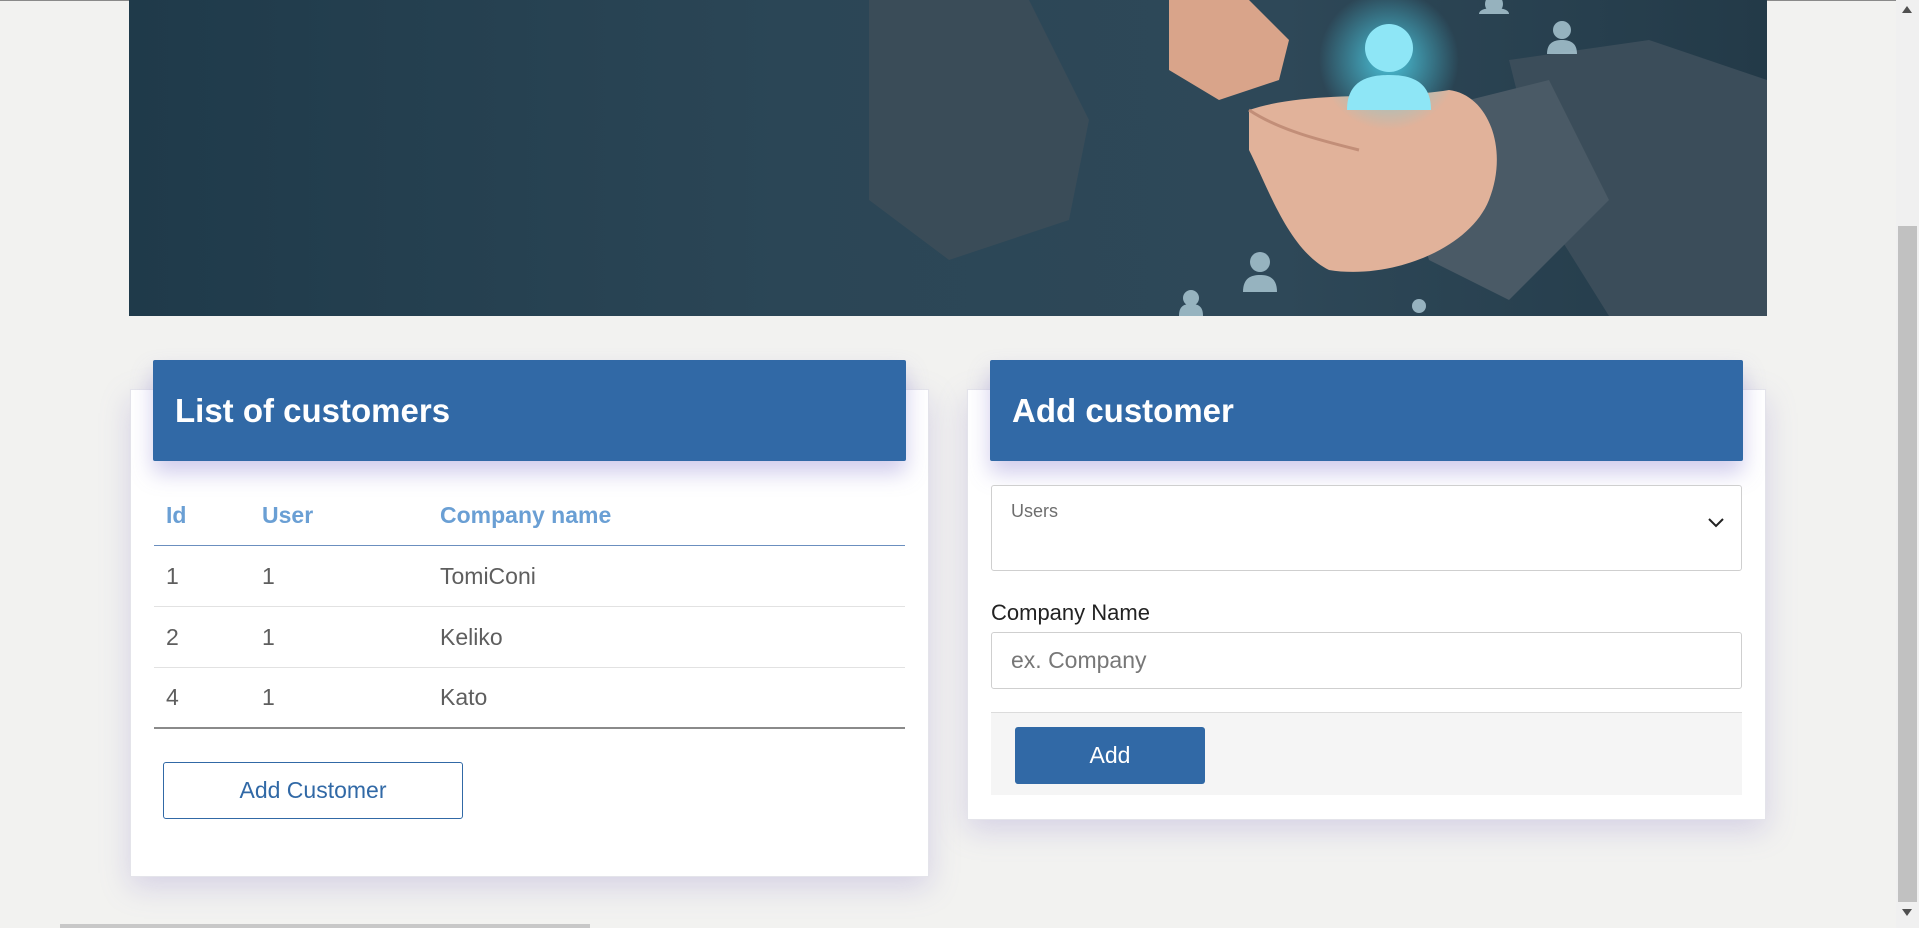 The height and width of the screenshot is (928, 1919). What do you see at coordinates (1907, 564) in the screenshot?
I see `scrollbar-thumb` at bounding box center [1907, 564].